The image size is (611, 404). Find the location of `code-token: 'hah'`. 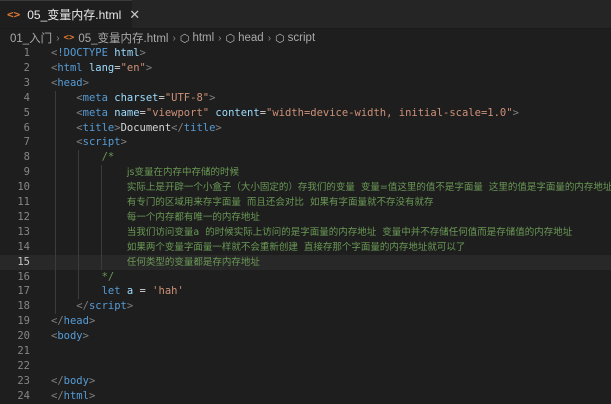

code-token: 'hah' is located at coordinates (168, 291).